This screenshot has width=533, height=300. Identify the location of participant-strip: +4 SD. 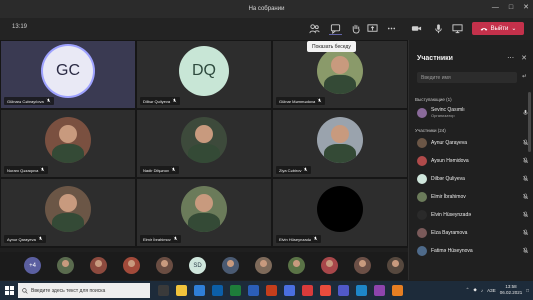
(204, 266).